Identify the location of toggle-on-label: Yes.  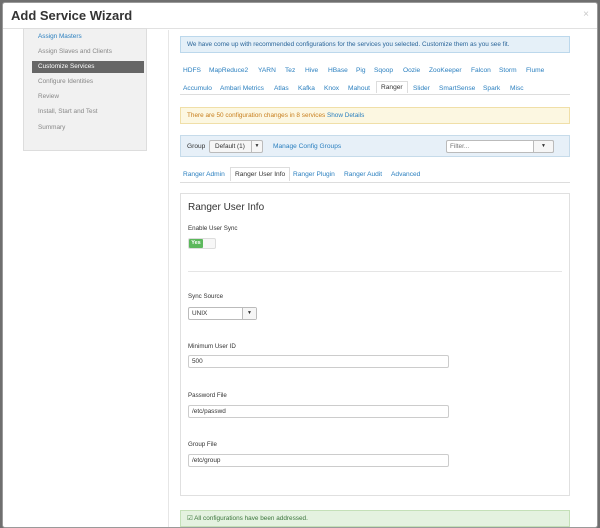
(196, 243).